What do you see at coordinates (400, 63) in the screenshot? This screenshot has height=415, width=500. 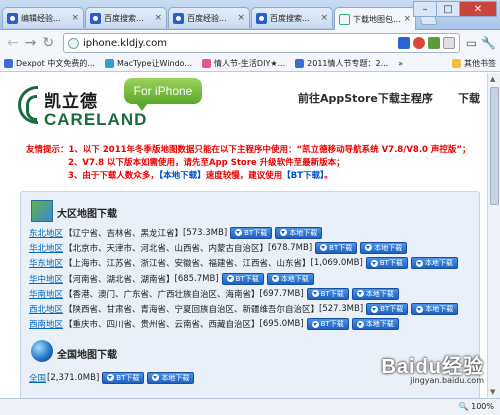 I see `bookmarks-overflow-button: »` at bounding box center [400, 63].